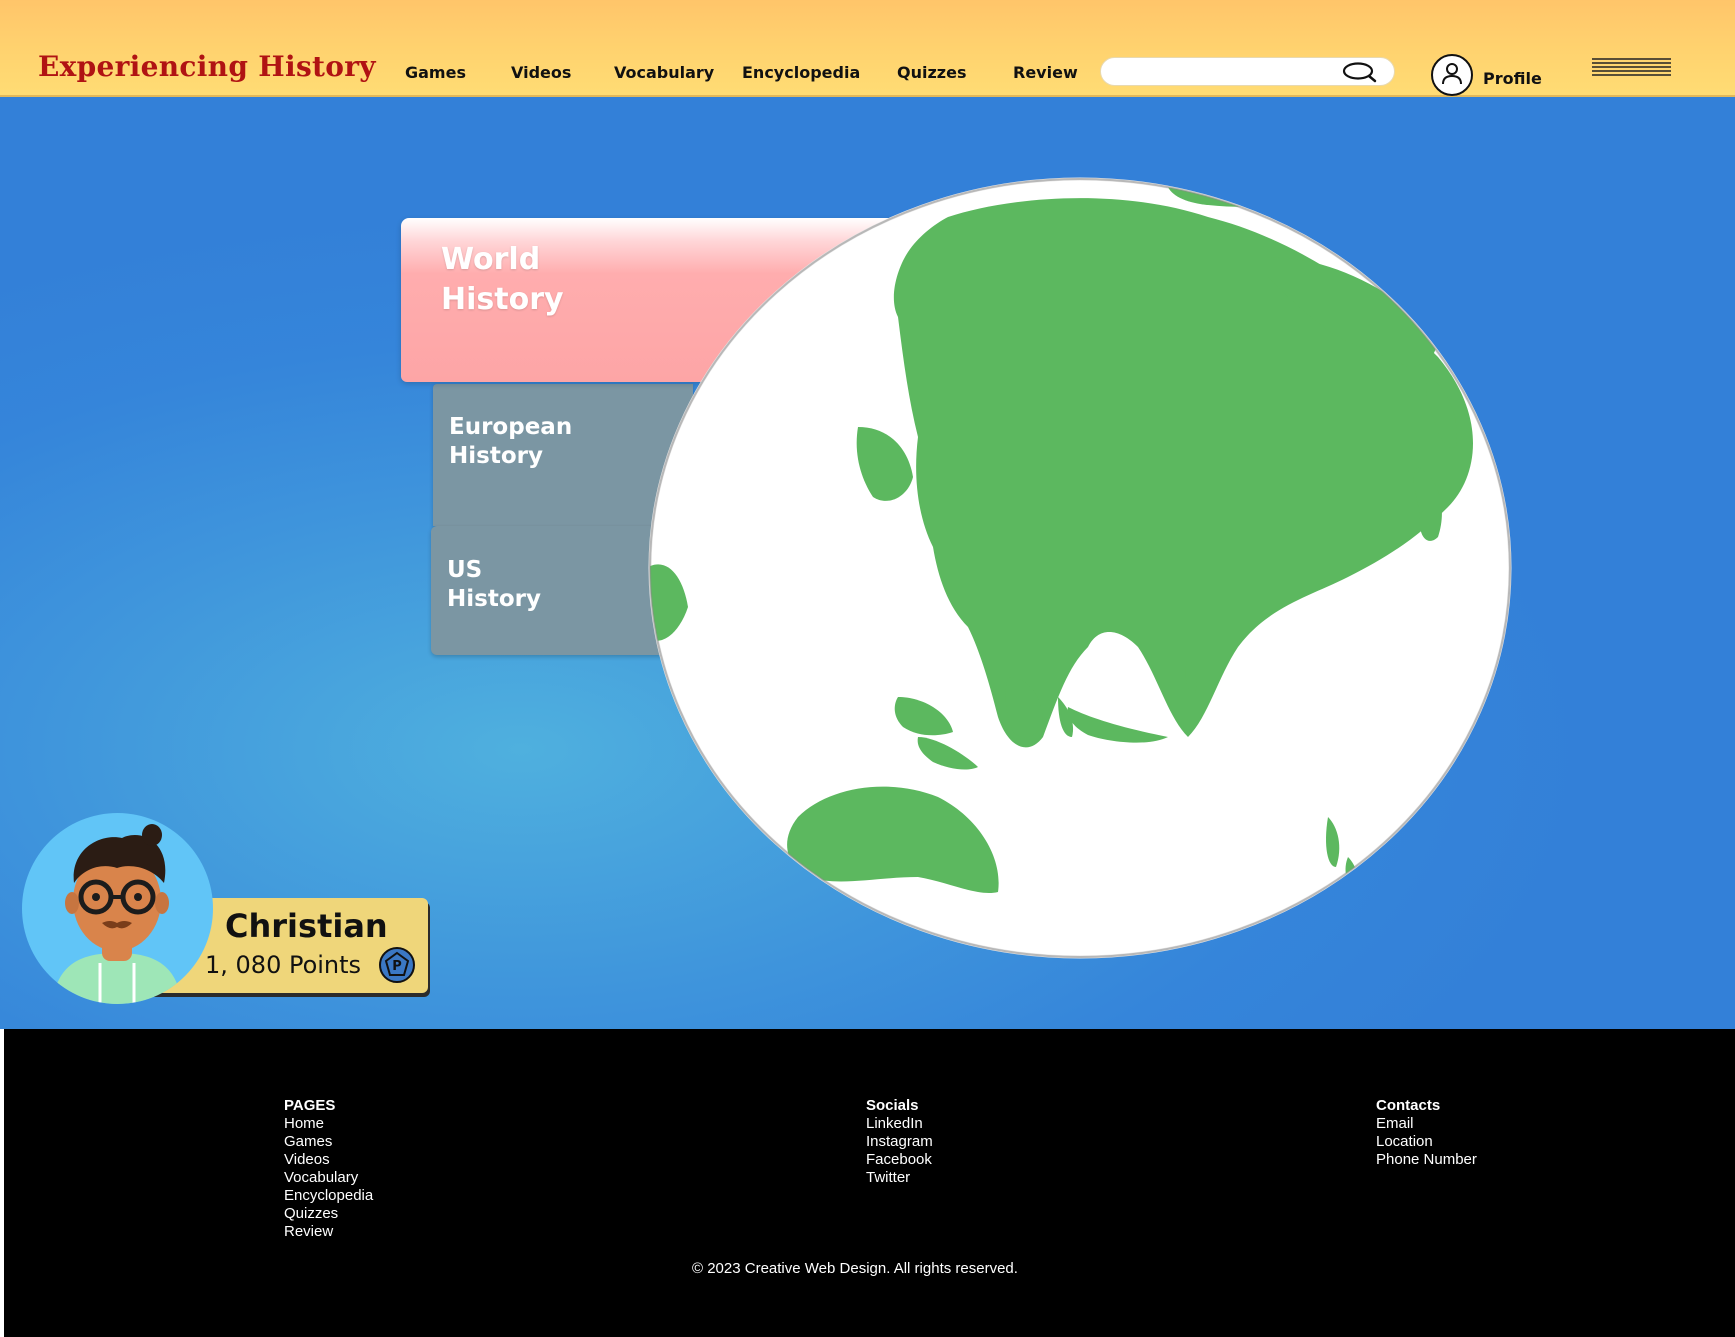  I want to click on footer-socials-title: Socials, so click(892, 1105).